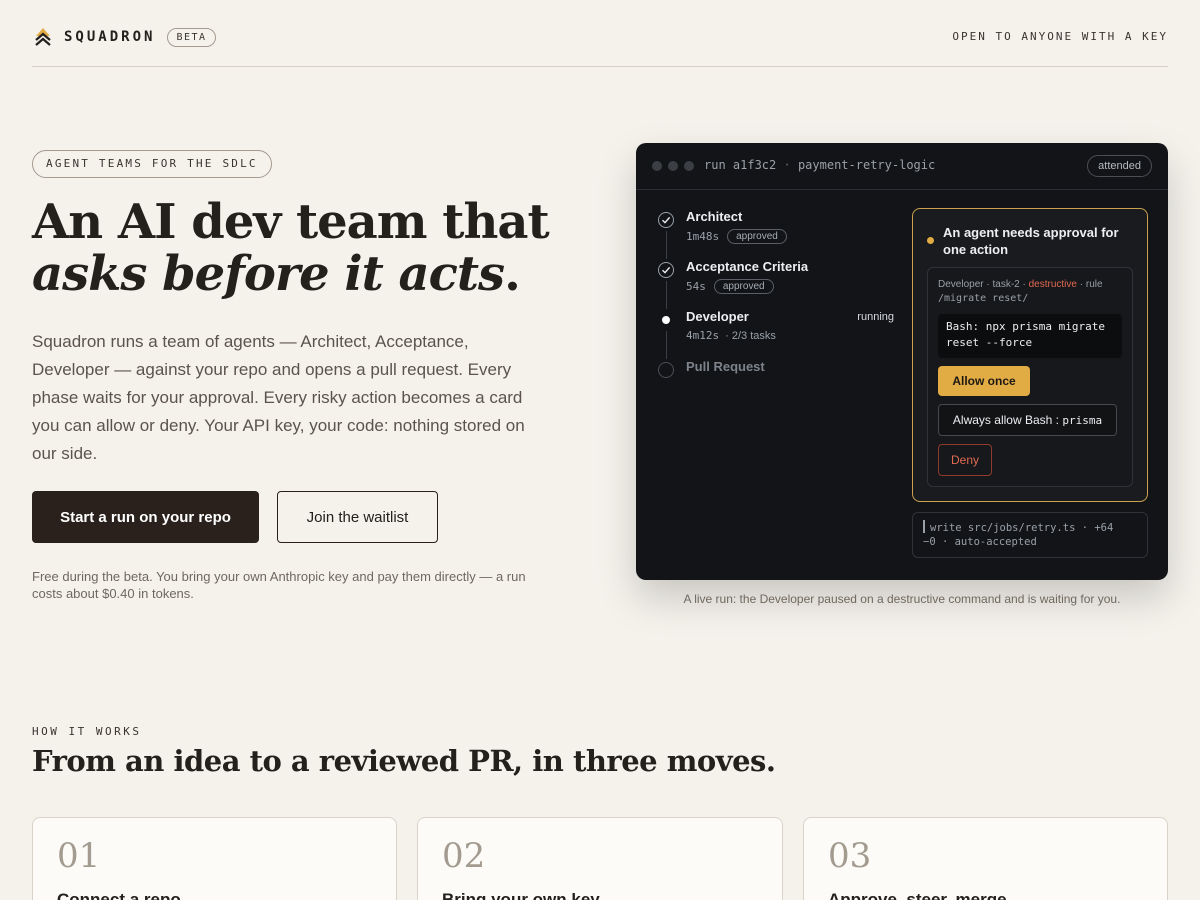 Image resolution: width=1200 pixels, height=900 pixels. I want to click on command-line: reset --force, so click(989, 342).